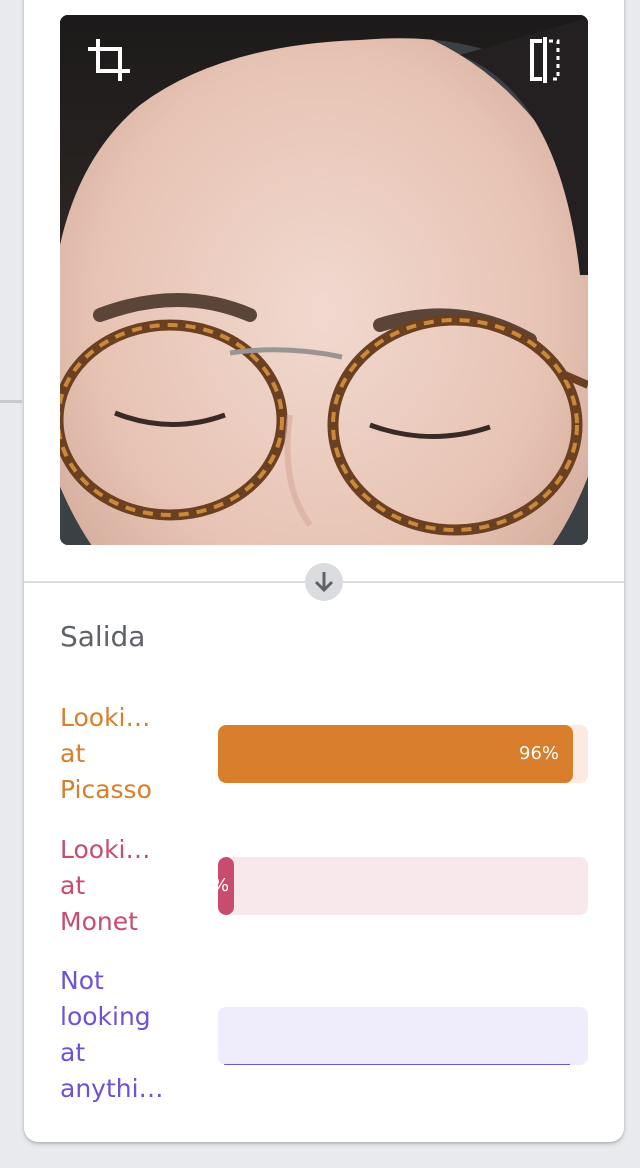 Image resolution: width=640 pixels, height=1168 pixels. I want to click on arrow-down-icon, so click(324, 582).